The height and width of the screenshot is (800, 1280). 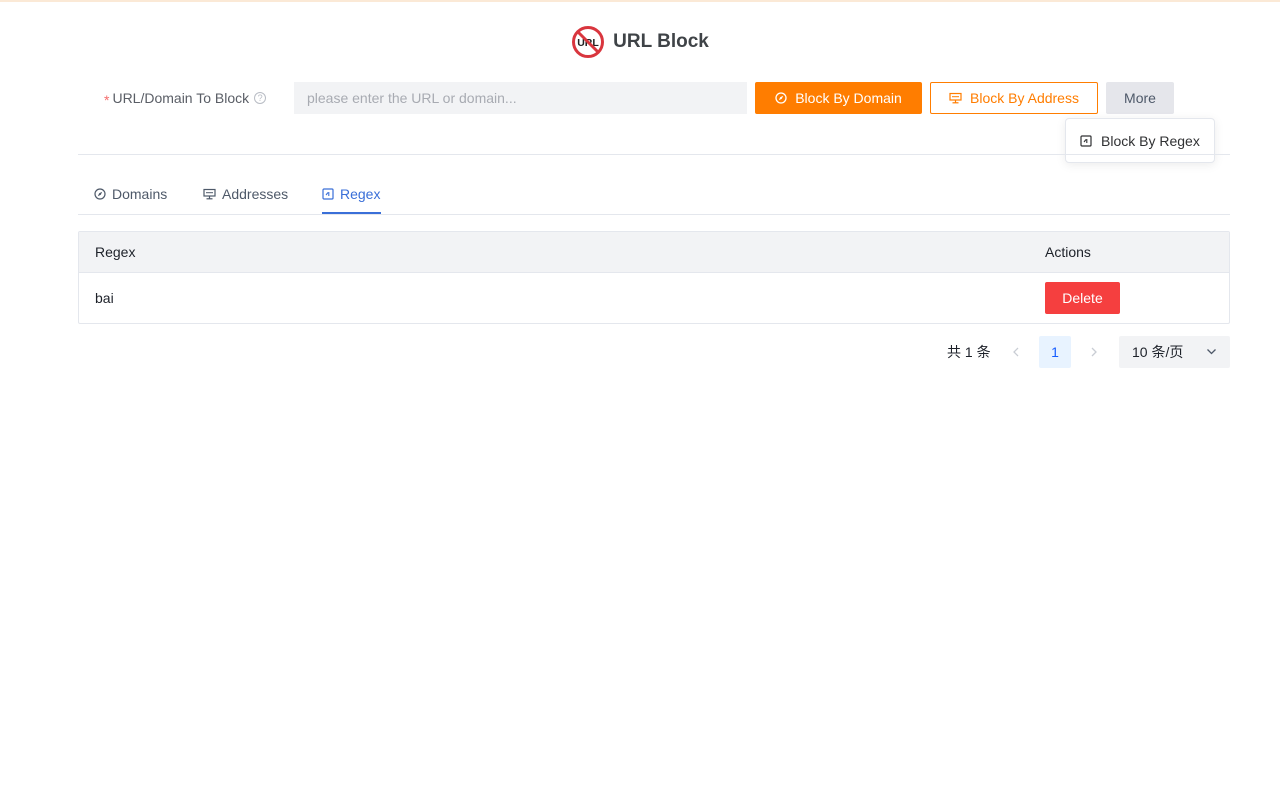 I want to click on tab-addresses: Addresses, so click(x=245, y=197).